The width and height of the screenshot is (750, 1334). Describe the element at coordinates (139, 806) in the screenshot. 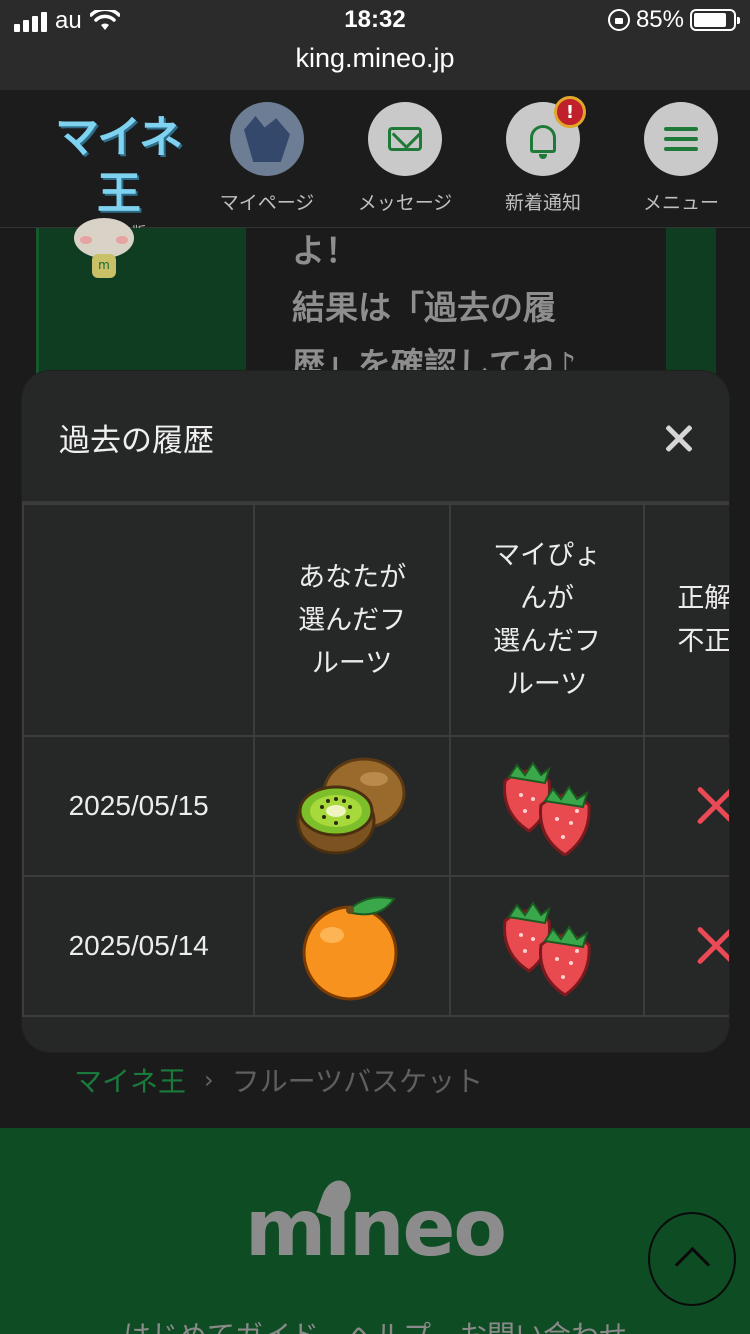

I see `row-date: 2025/05/15` at that location.